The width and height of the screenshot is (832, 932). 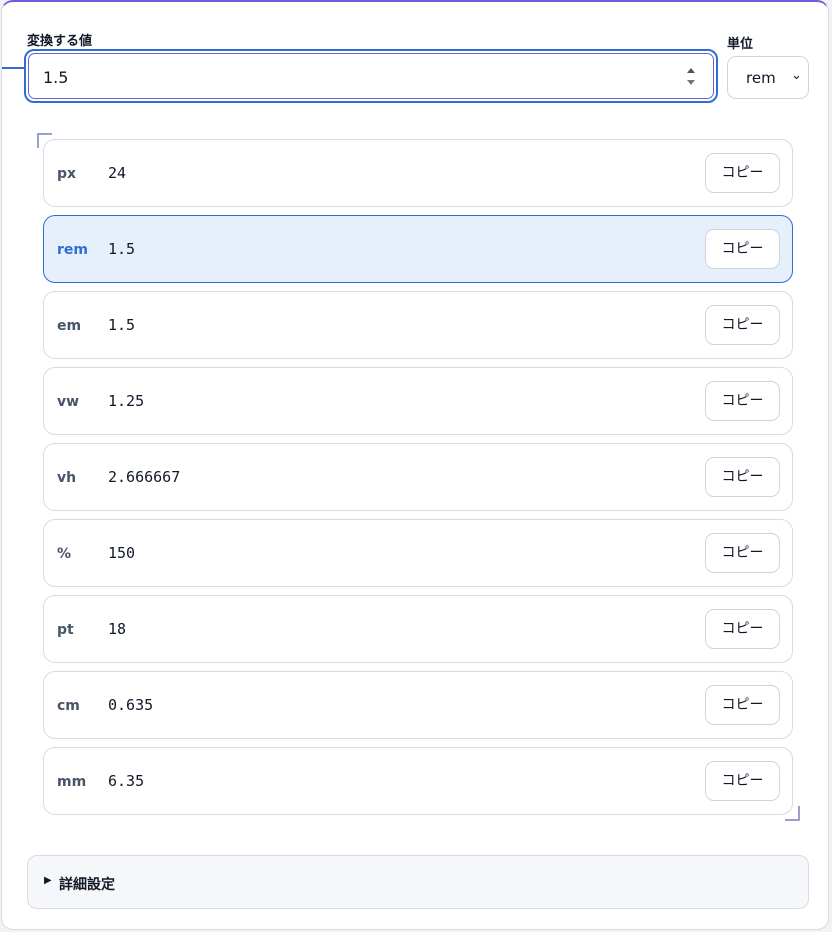 What do you see at coordinates (68, 402) in the screenshot?
I see `row-unit: vw` at bounding box center [68, 402].